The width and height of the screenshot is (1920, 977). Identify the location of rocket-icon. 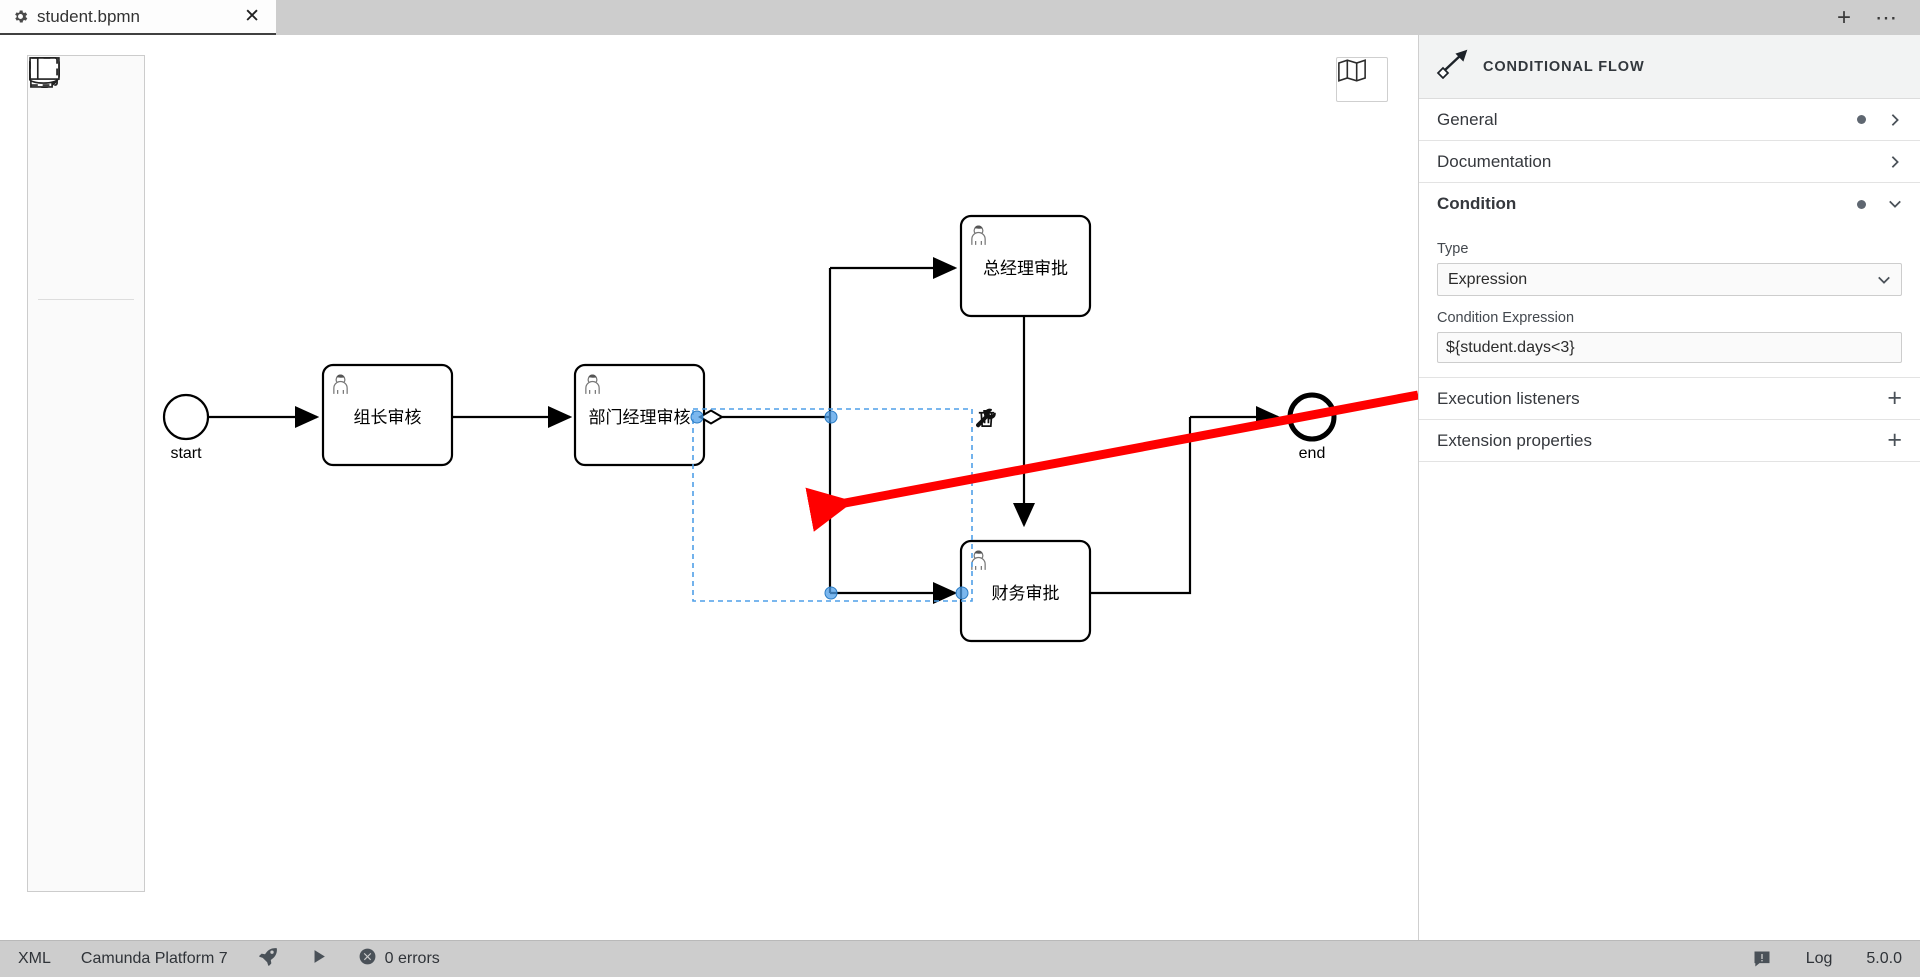
(268, 959).